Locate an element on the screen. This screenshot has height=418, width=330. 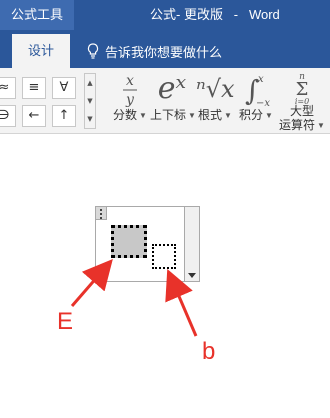
large-operator-label-1: 大型 is located at coordinates (301, 111).